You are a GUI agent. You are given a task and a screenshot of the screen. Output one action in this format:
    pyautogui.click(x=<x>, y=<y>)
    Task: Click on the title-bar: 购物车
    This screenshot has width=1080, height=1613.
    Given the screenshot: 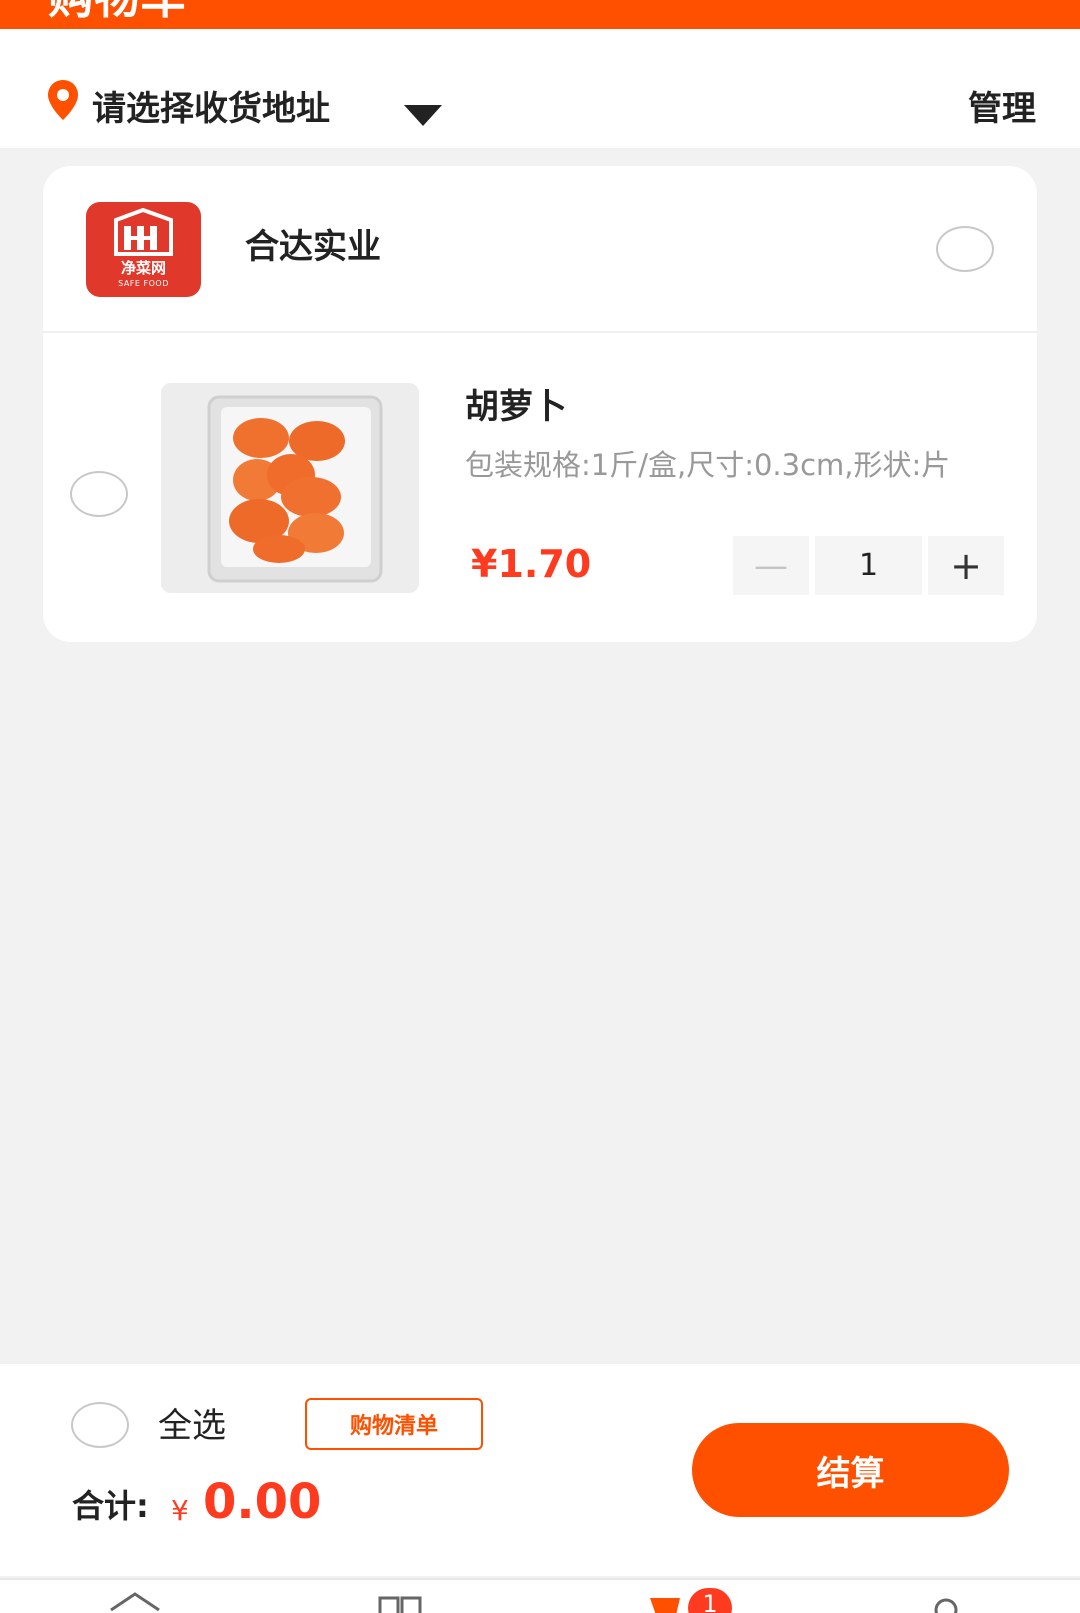 What is the action you would take?
    pyautogui.click(x=540, y=14)
    